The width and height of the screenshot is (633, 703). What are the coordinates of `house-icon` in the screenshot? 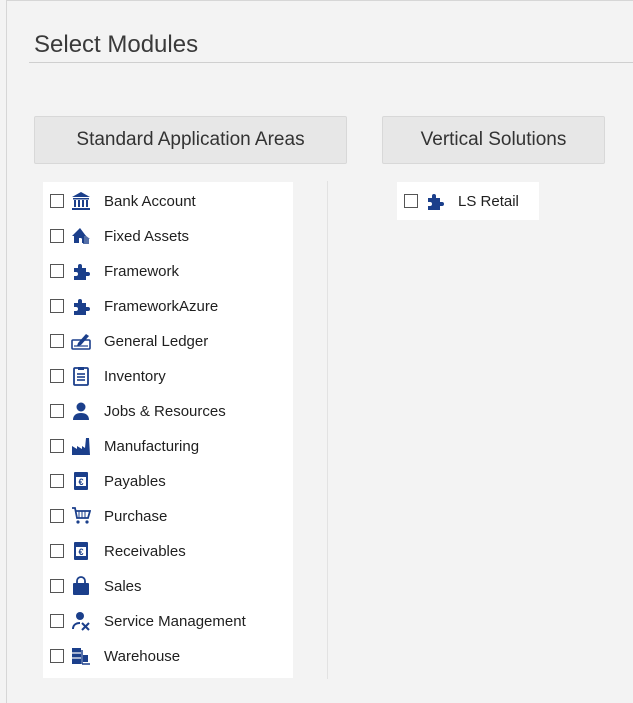 It's located at (81, 236).